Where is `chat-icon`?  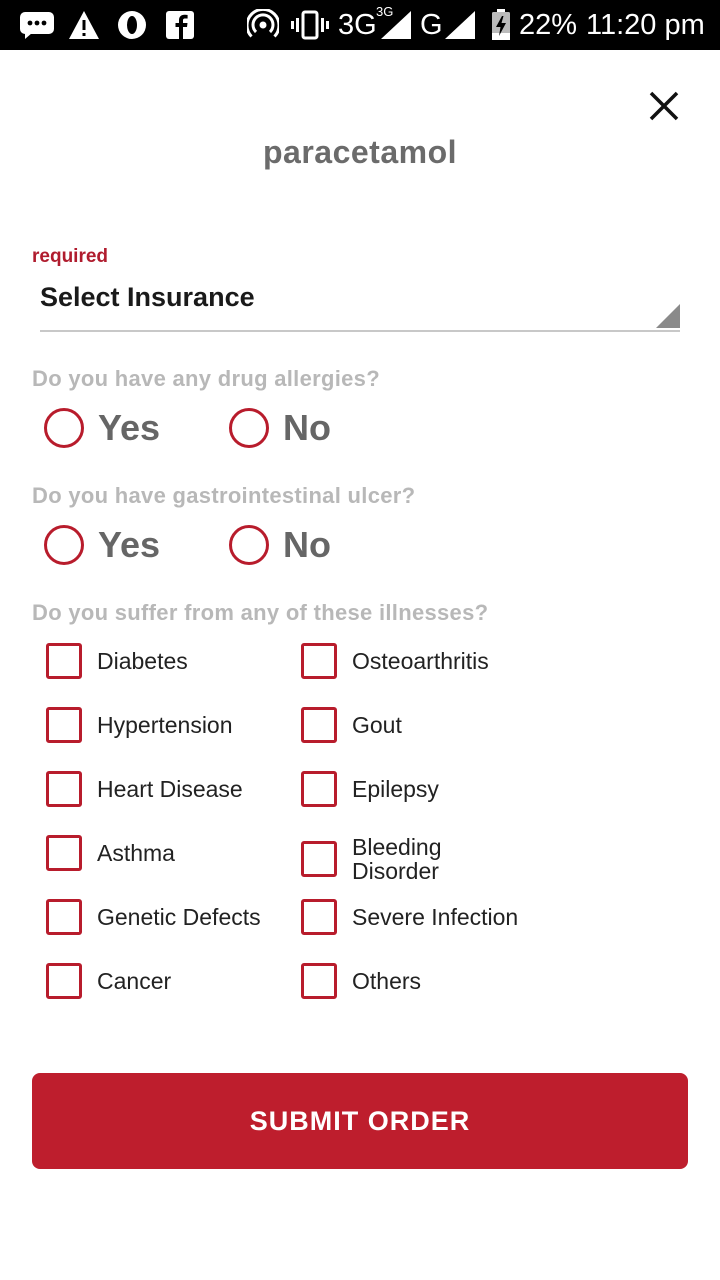 chat-icon is located at coordinates (37, 25).